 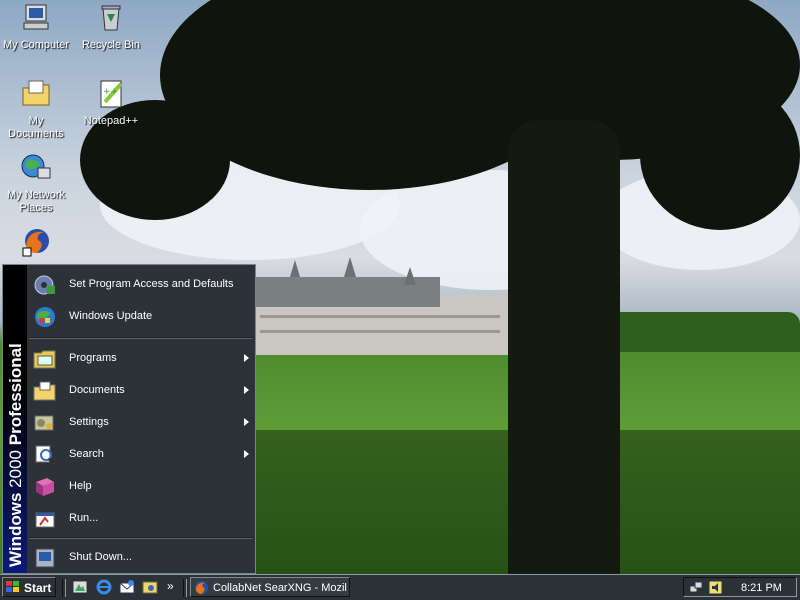 I want to click on menu-item-set-program-access: Set Program Access and Defaults, so click(x=141, y=285).